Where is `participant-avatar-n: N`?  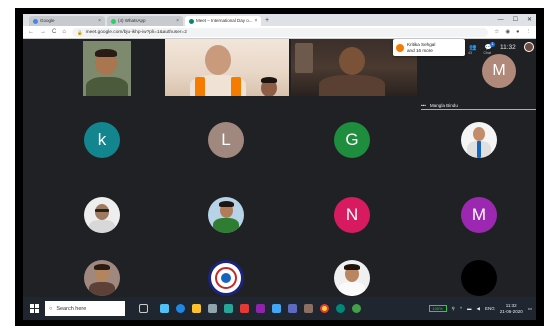 participant-avatar-n: N is located at coordinates (352, 215).